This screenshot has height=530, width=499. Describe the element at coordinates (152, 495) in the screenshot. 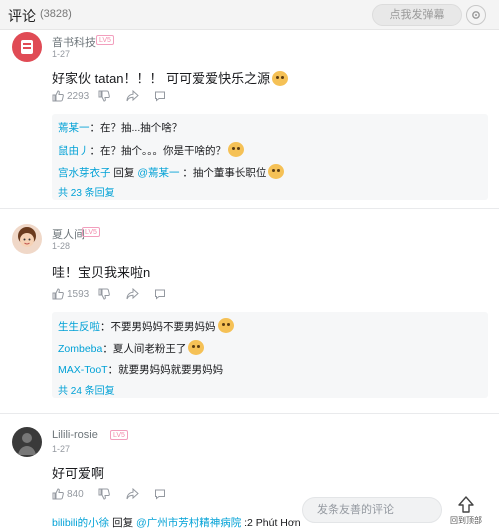

I see `comment-actions: 840` at that location.